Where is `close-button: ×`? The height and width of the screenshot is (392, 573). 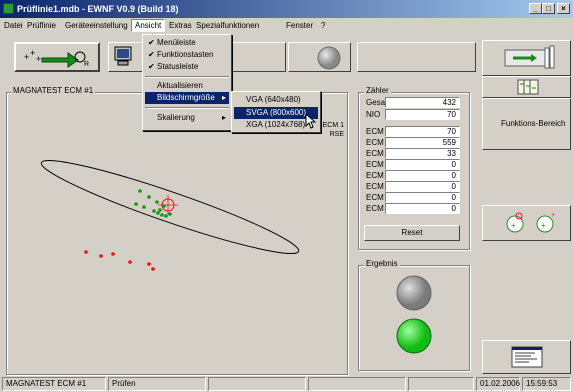
close-button: × is located at coordinates (563, 8).